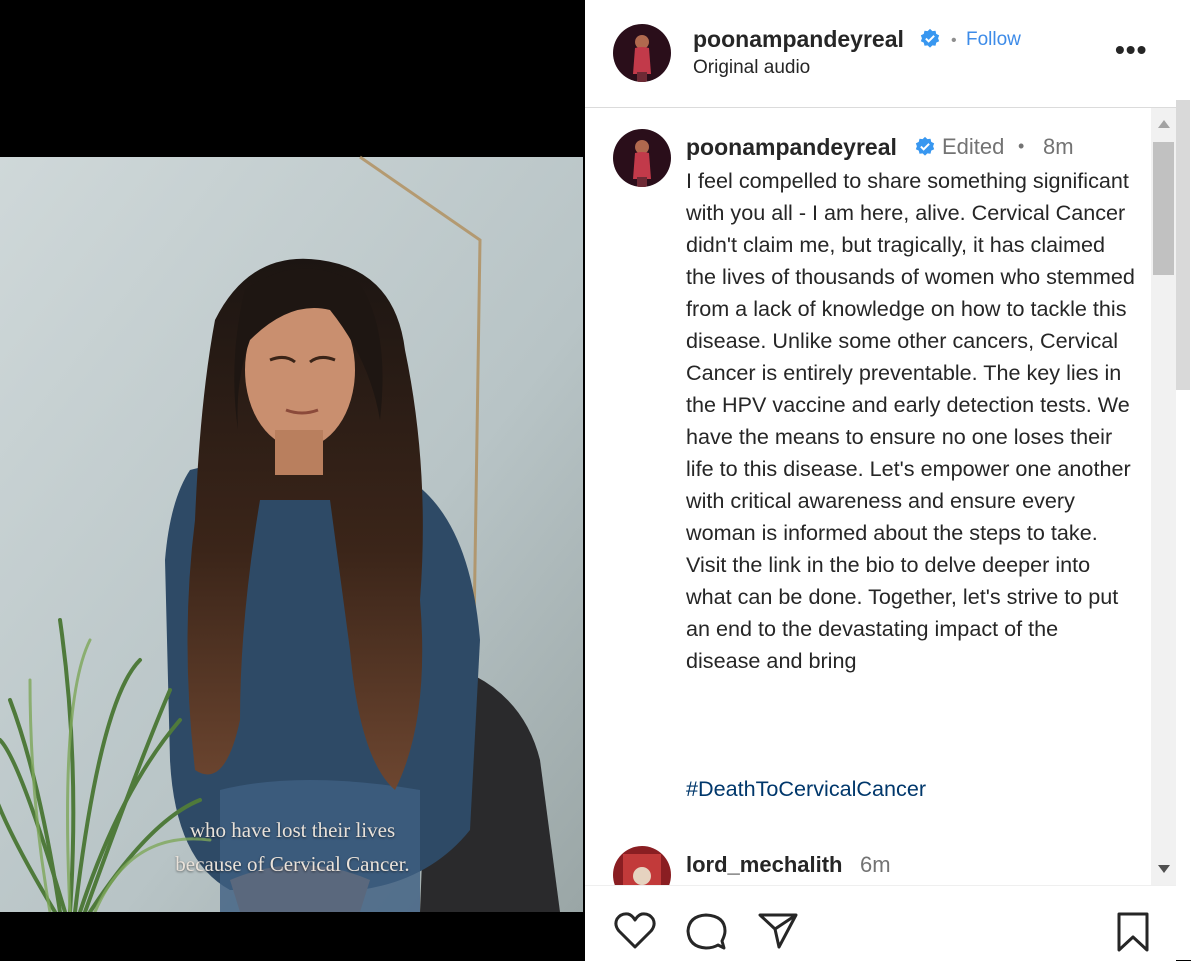 Image resolution: width=1191 pixels, height=961 pixels. I want to click on scroll-up-arrow-icon, so click(1164, 124).